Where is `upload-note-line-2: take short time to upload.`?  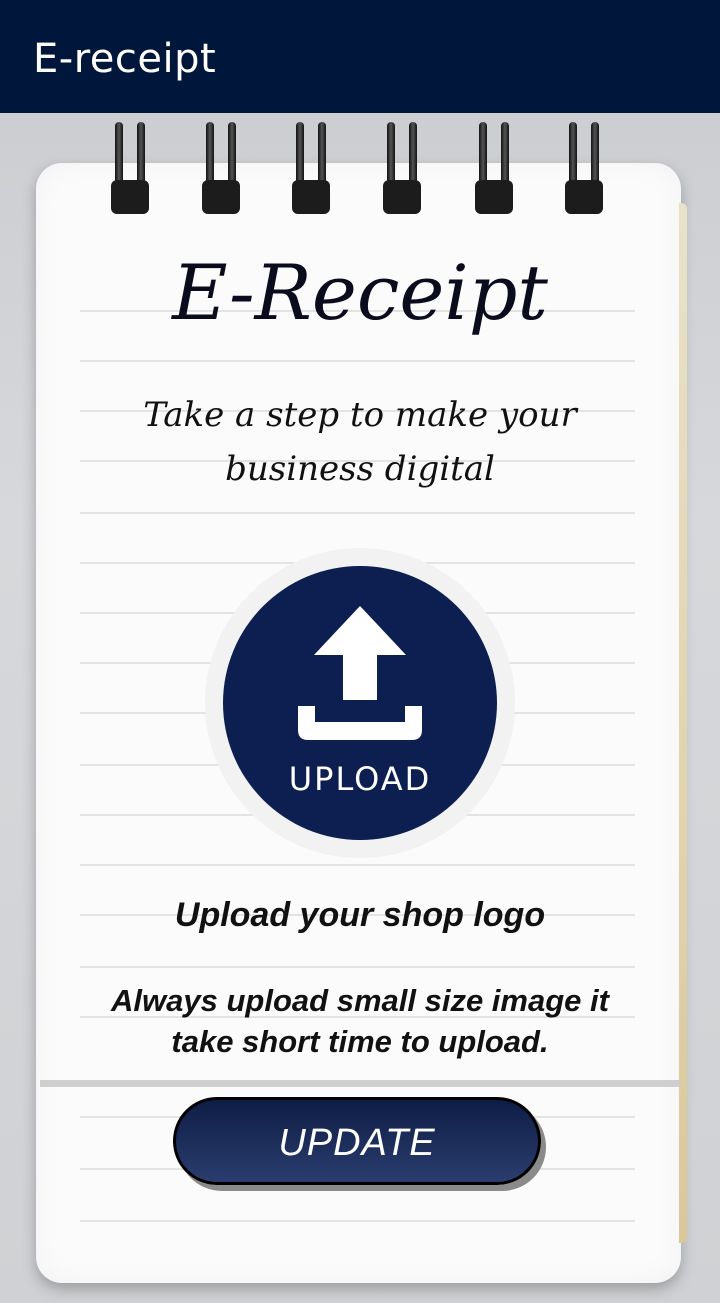
upload-note-line-2: take short time to upload. is located at coordinates (360, 1041).